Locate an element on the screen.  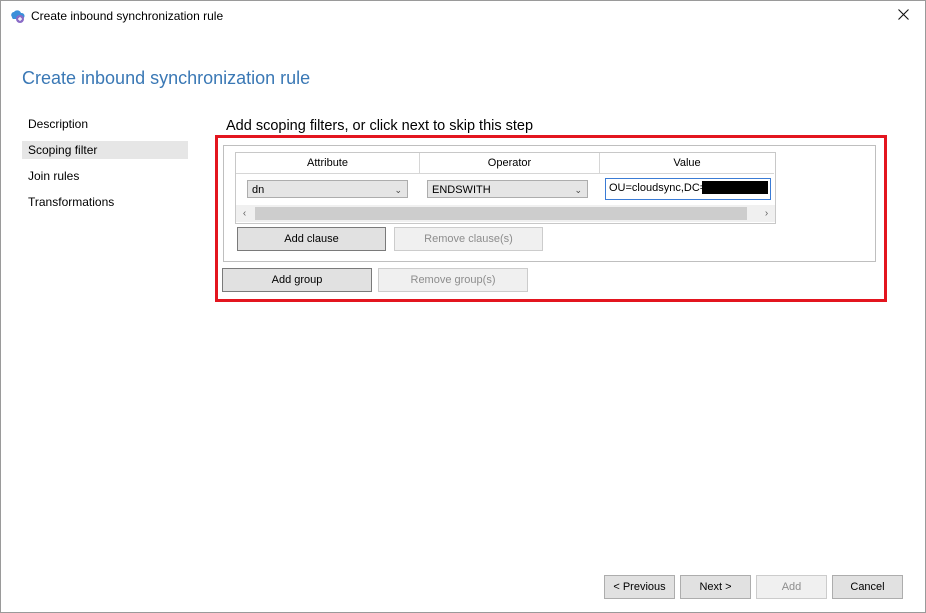
horizontal-scrollbar: ‹ › is located at coordinates (505, 213).